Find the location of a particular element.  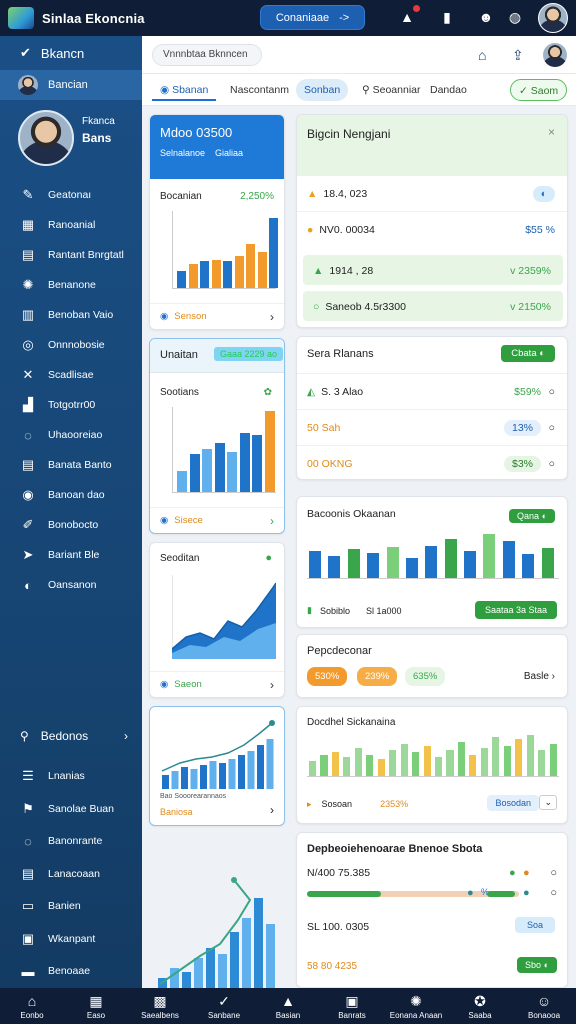

sidebar-lower-item-2: ◌ Banonrante is located at coordinates (71, 841).